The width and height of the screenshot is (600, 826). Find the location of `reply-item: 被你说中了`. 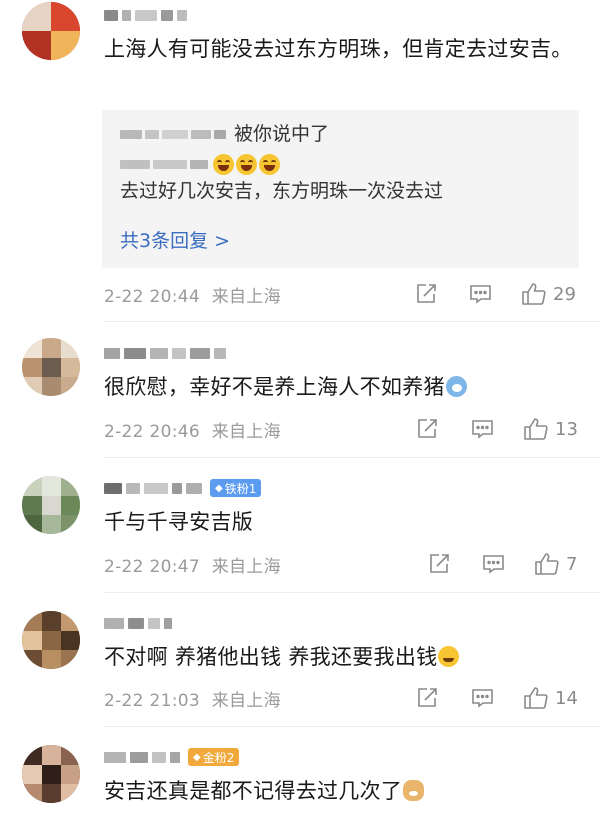

reply-item: 被你说中了 is located at coordinates (345, 134).